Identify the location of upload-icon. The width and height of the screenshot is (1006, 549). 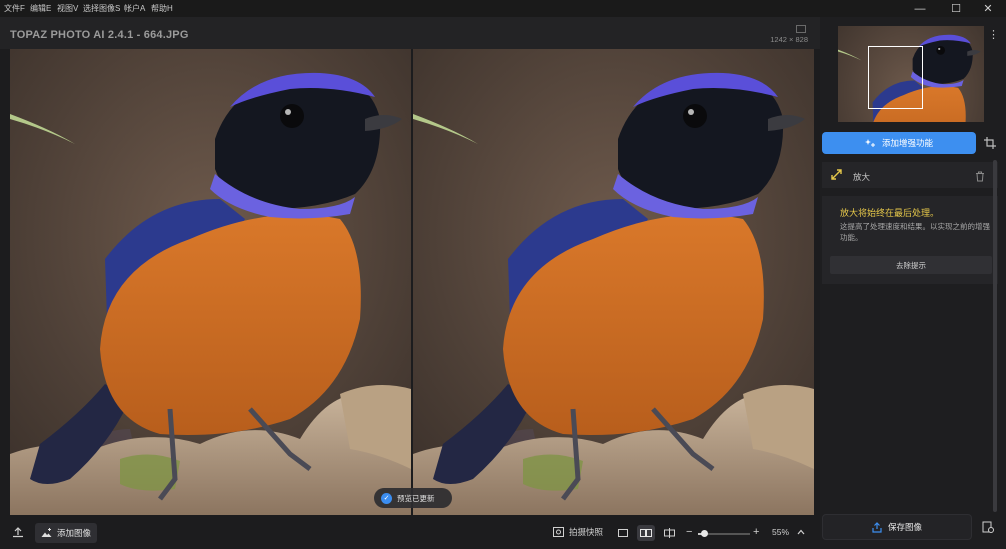
(18, 532).